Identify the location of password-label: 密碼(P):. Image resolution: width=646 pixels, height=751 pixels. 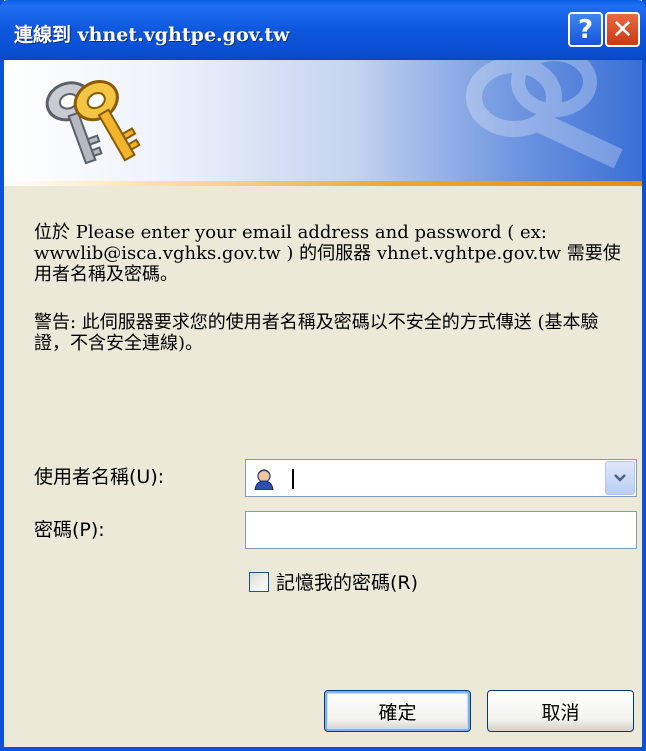
(69, 530).